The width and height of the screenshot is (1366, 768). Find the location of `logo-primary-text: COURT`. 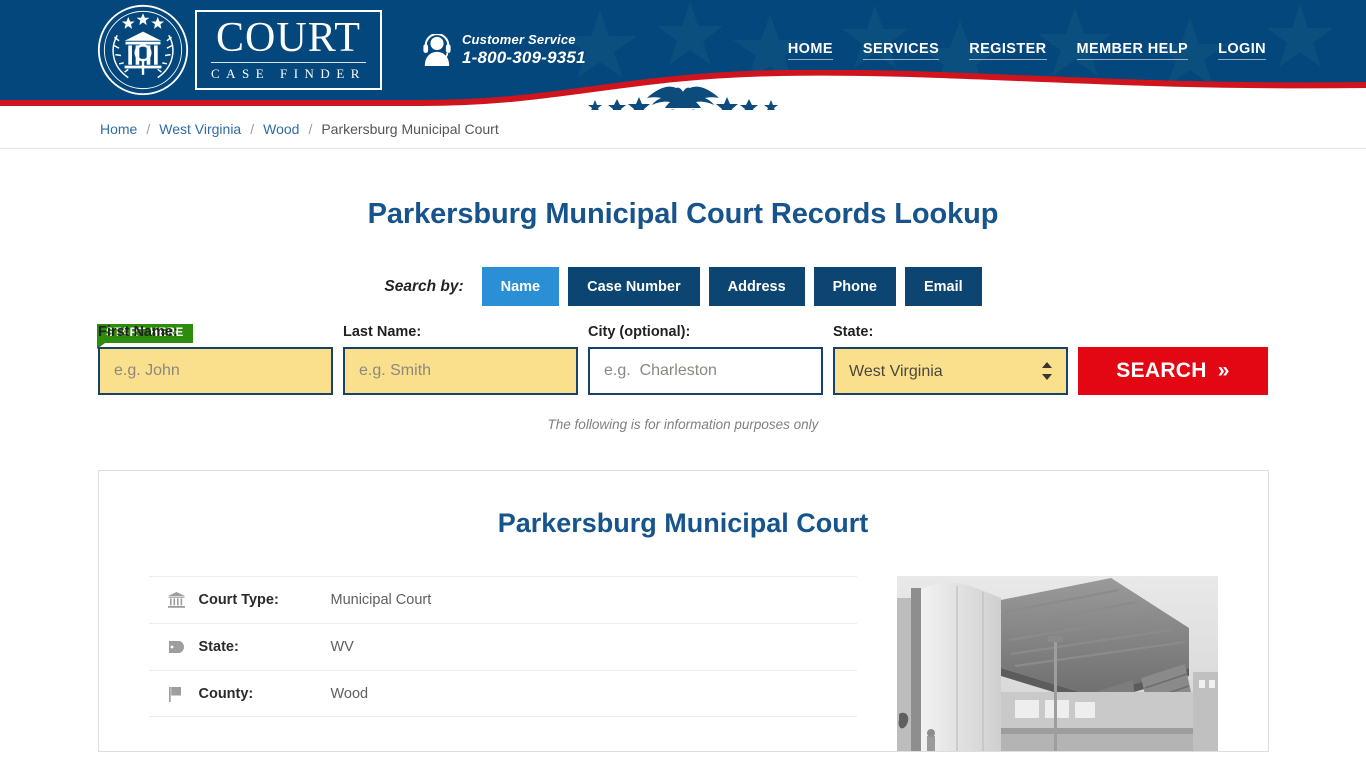

logo-primary-text: COURT is located at coordinates (288, 38).